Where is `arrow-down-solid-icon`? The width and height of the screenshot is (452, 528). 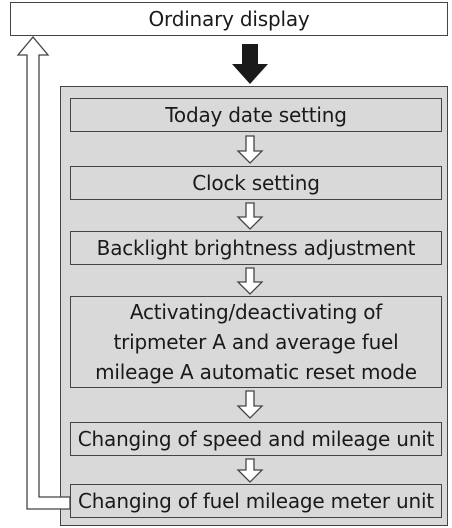 arrow-down-solid-icon is located at coordinates (250, 64).